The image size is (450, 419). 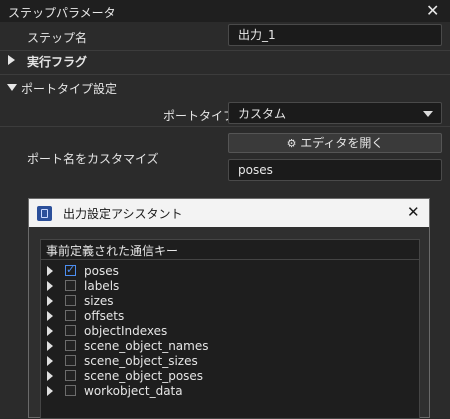 What do you see at coordinates (413, 212) in the screenshot?
I see `dialog-close-icon: ✕` at bounding box center [413, 212].